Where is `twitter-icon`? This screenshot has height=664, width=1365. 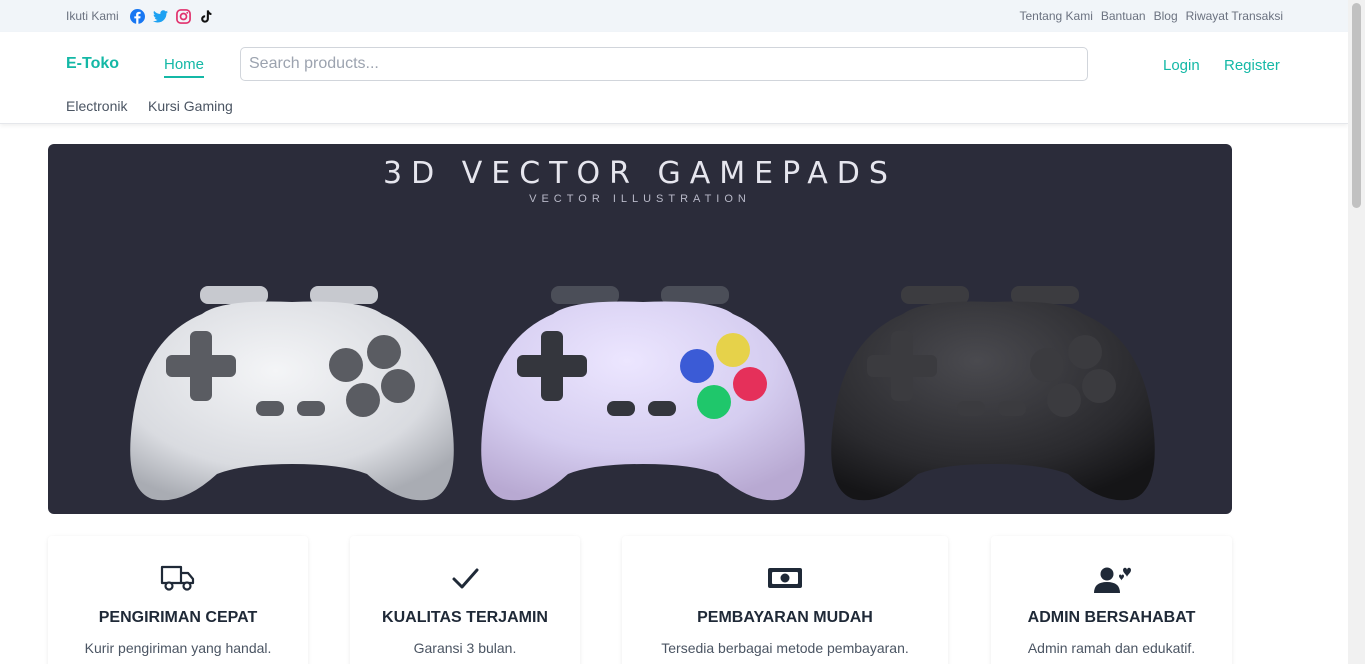
twitter-icon is located at coordinates (160, 16).